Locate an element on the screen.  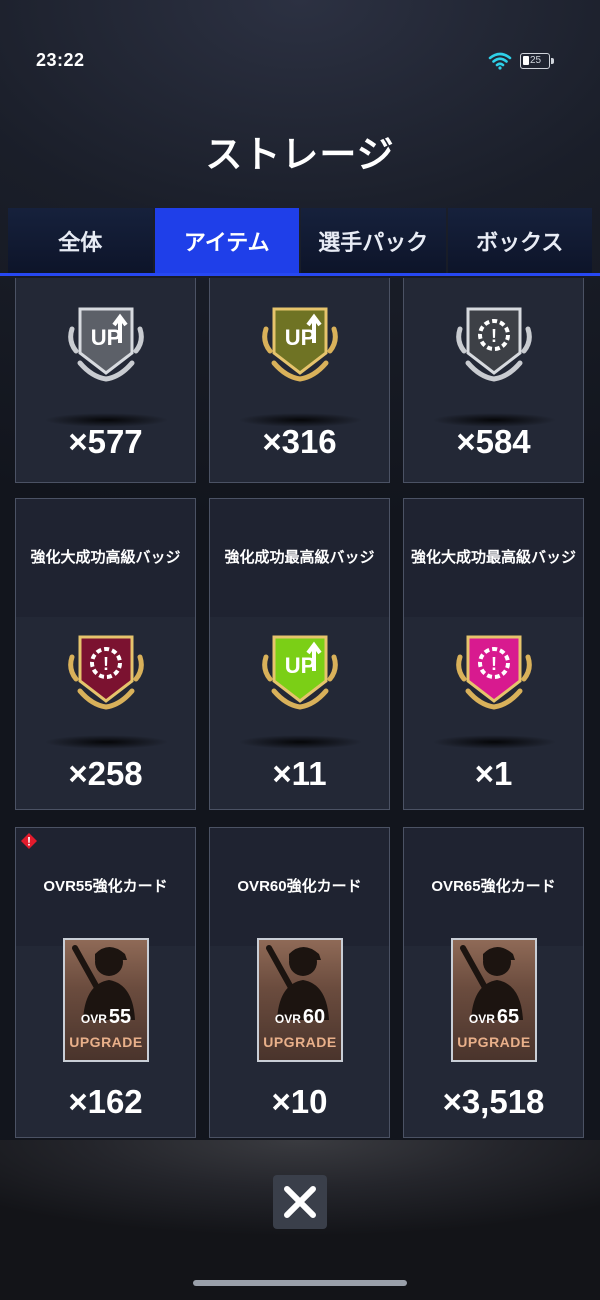
up-badge-silver-icon: UP is located at coordinates (106, 344).